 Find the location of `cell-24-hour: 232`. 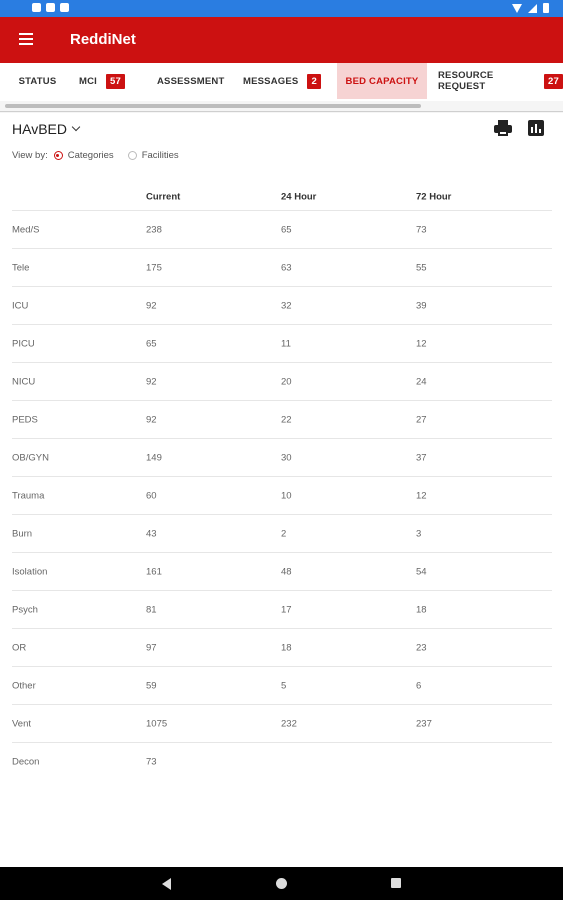

cell-24-hour: 232 is located at coordinates (289, 723).